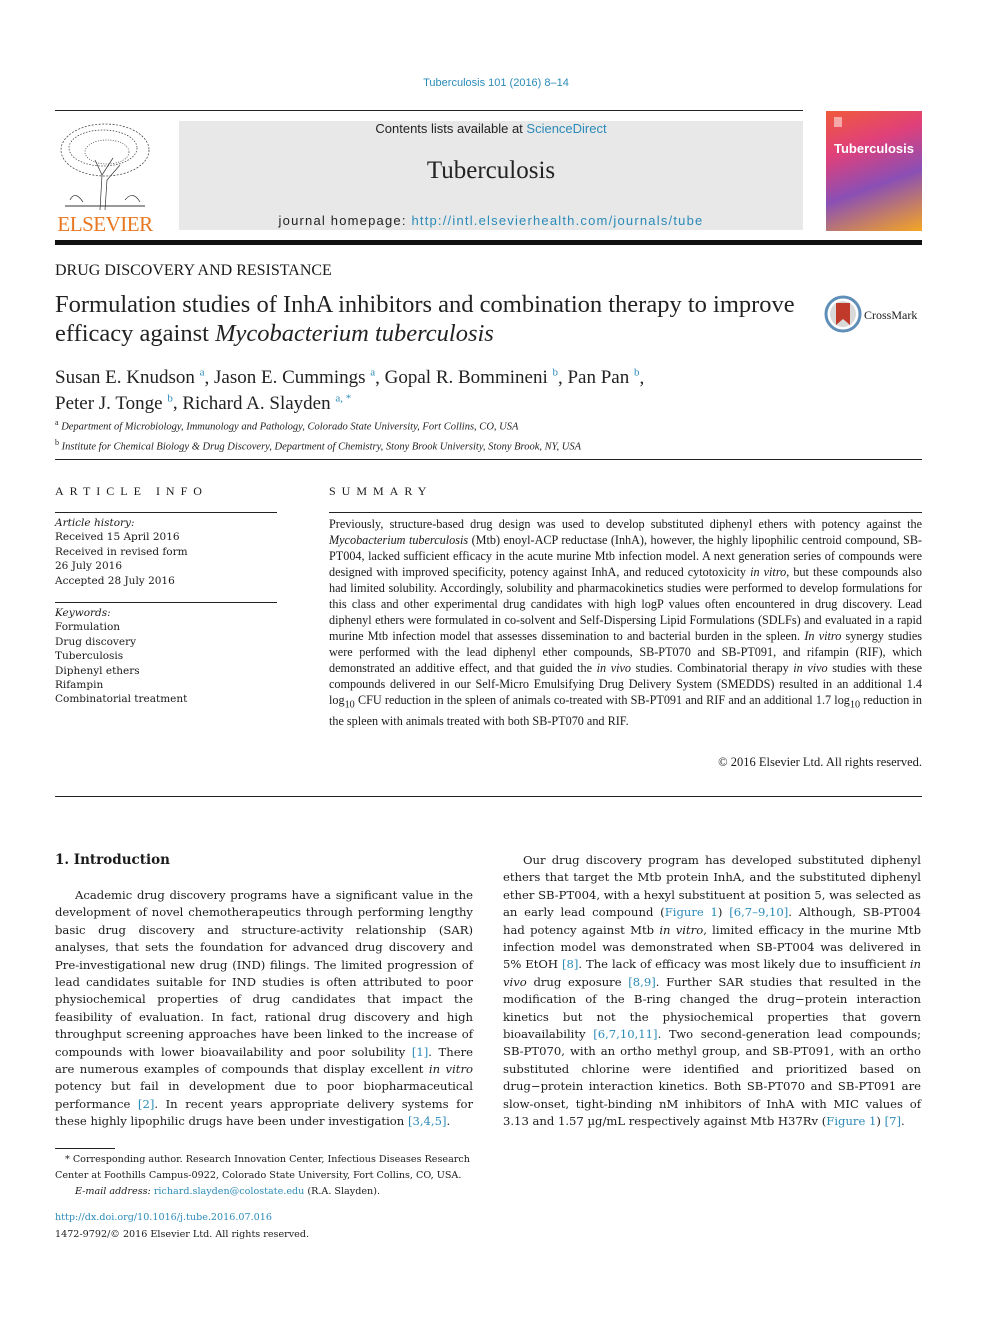  I want to click on history-item: Received in revised form, so click(121, 551).